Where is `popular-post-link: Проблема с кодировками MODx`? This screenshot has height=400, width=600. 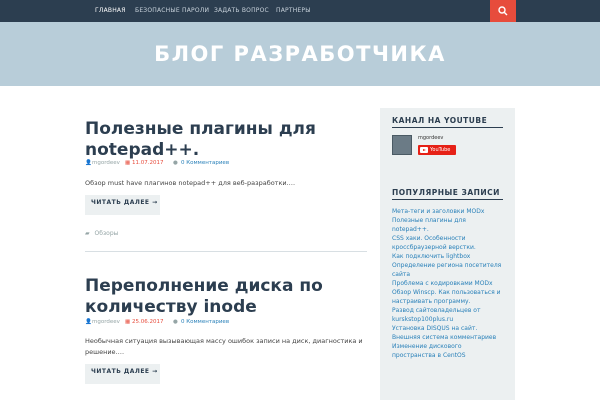
popular-post-link: Проблема с кодировками MODx is located at coordinates (448, 283).